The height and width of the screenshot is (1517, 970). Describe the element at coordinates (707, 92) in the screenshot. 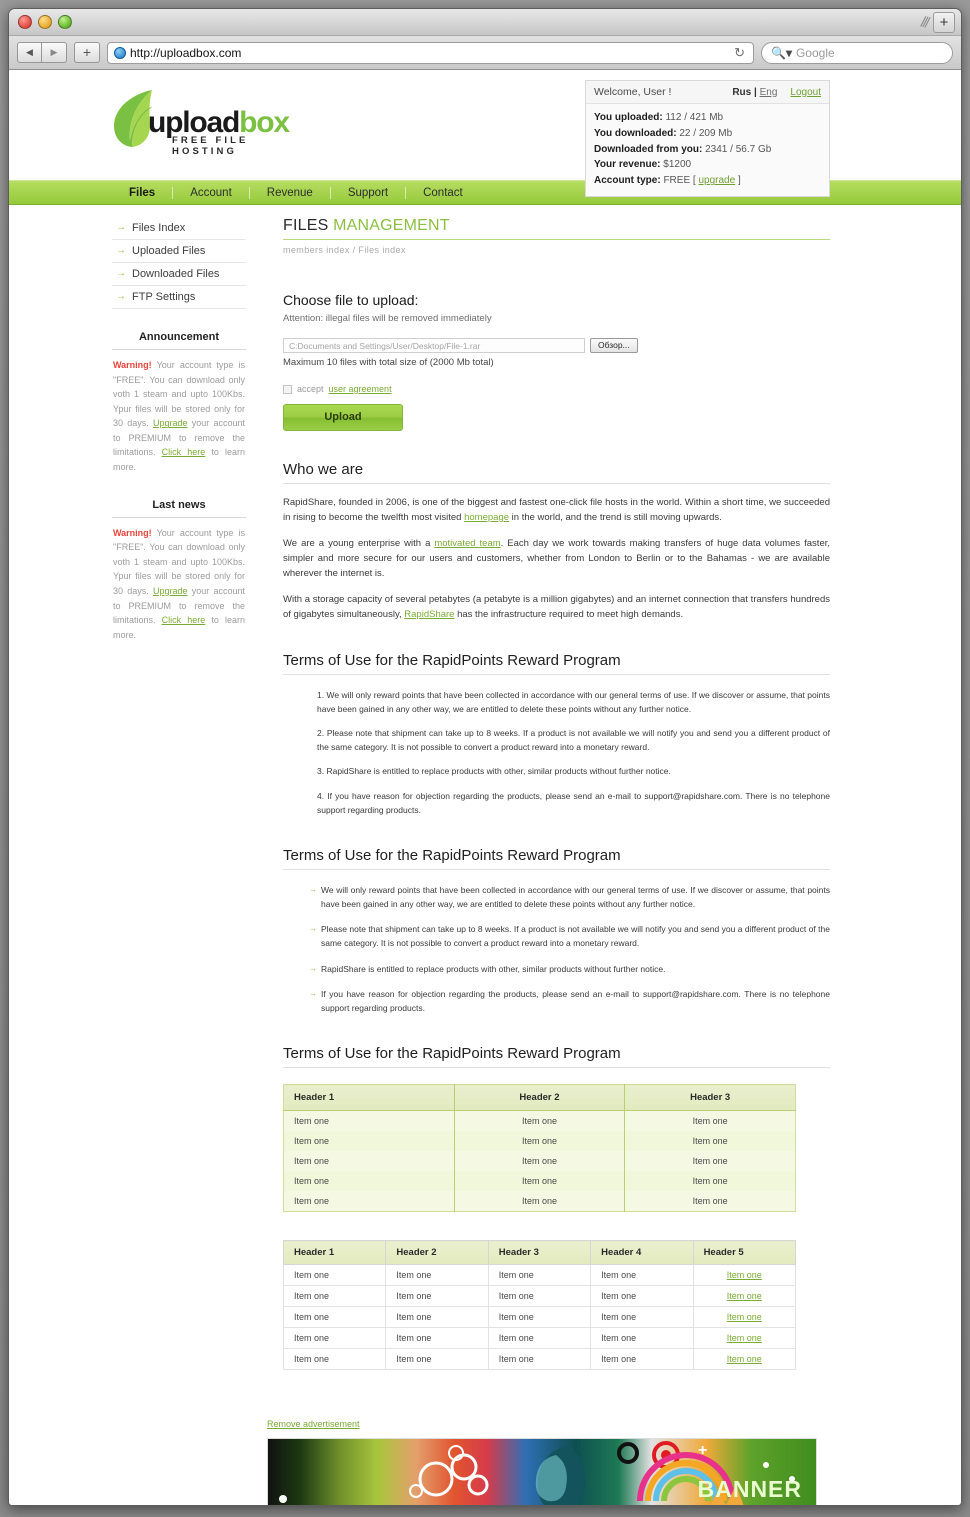

I see `userbox-header: Welcome, User ! Rus | Eng Logout` at that location.